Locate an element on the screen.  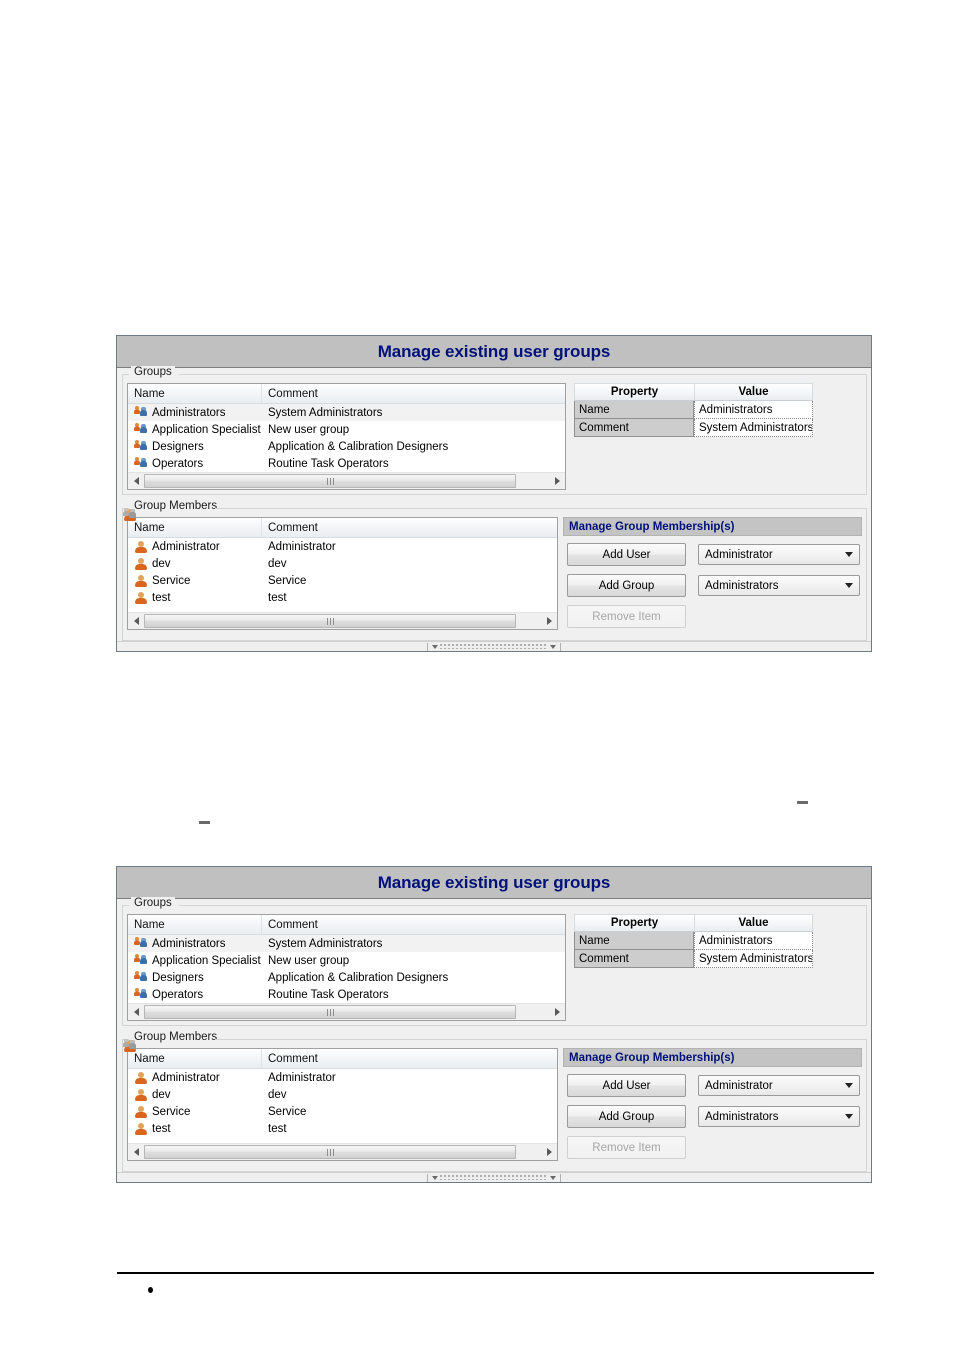
scroll-thumb-grip-icon is located at coordinates (330, 1012).